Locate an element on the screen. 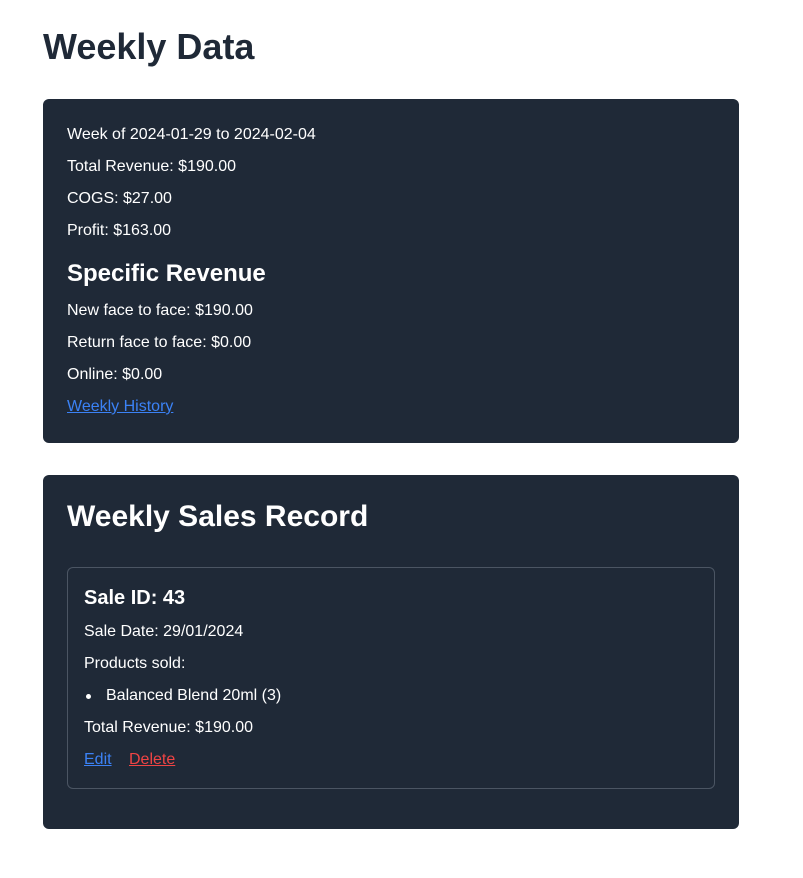 The image size is (803, 878). new-face-to-face-text: New face to face: $190.00 is located at coordinates (160, 310).